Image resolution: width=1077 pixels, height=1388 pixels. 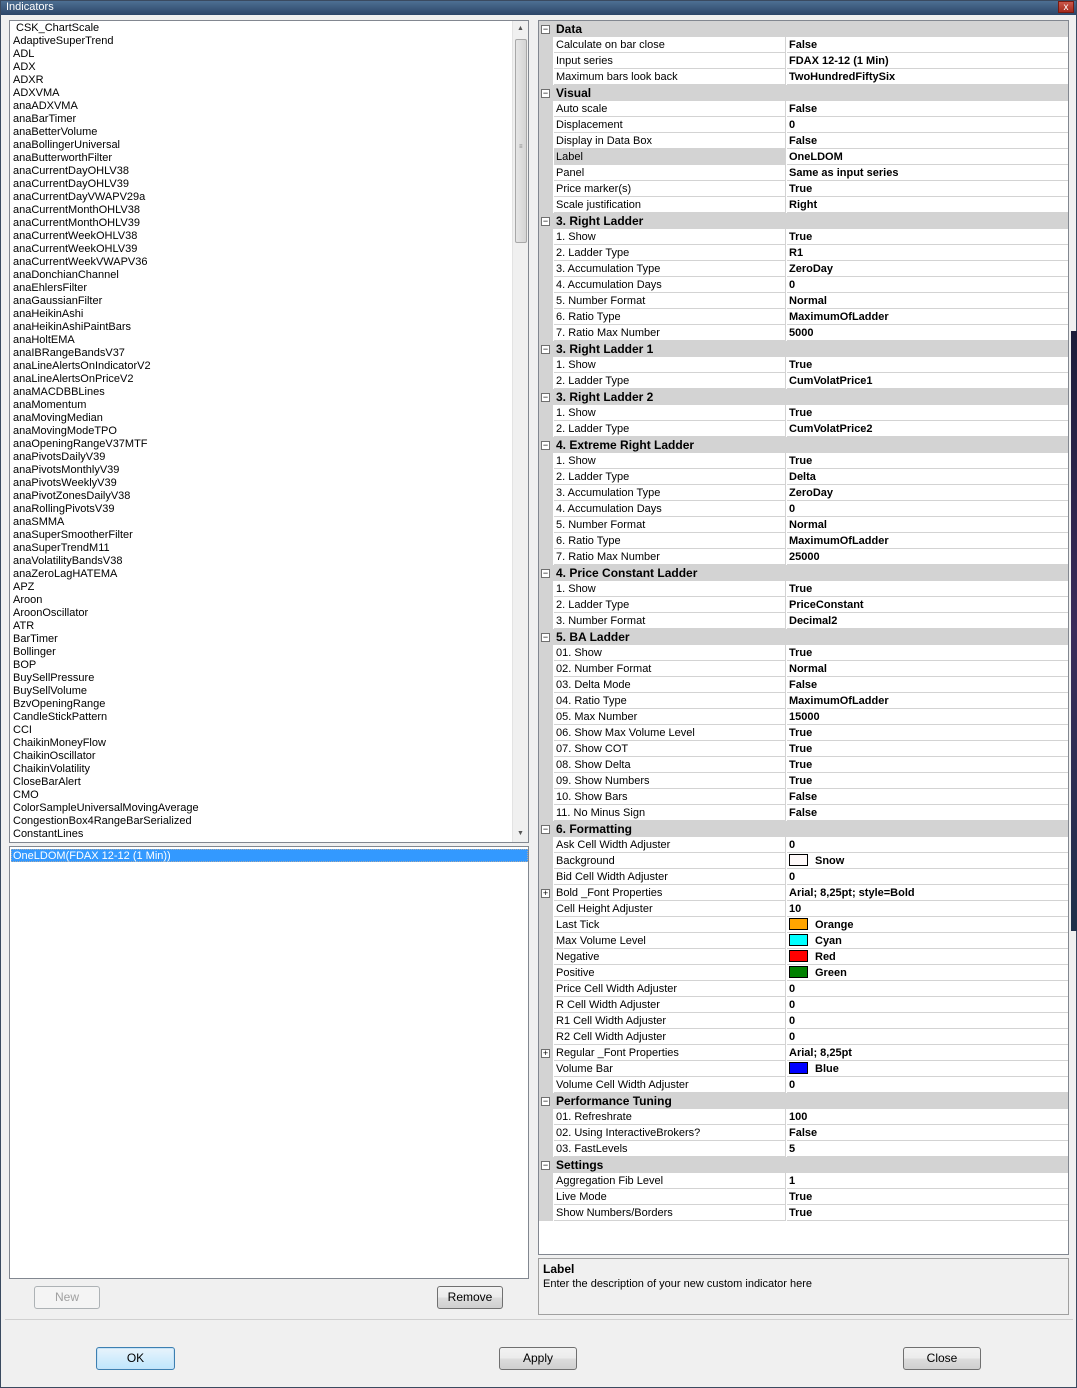 I want to click on property-name: 3. Accumulation Type, so click(x=670, y=269).